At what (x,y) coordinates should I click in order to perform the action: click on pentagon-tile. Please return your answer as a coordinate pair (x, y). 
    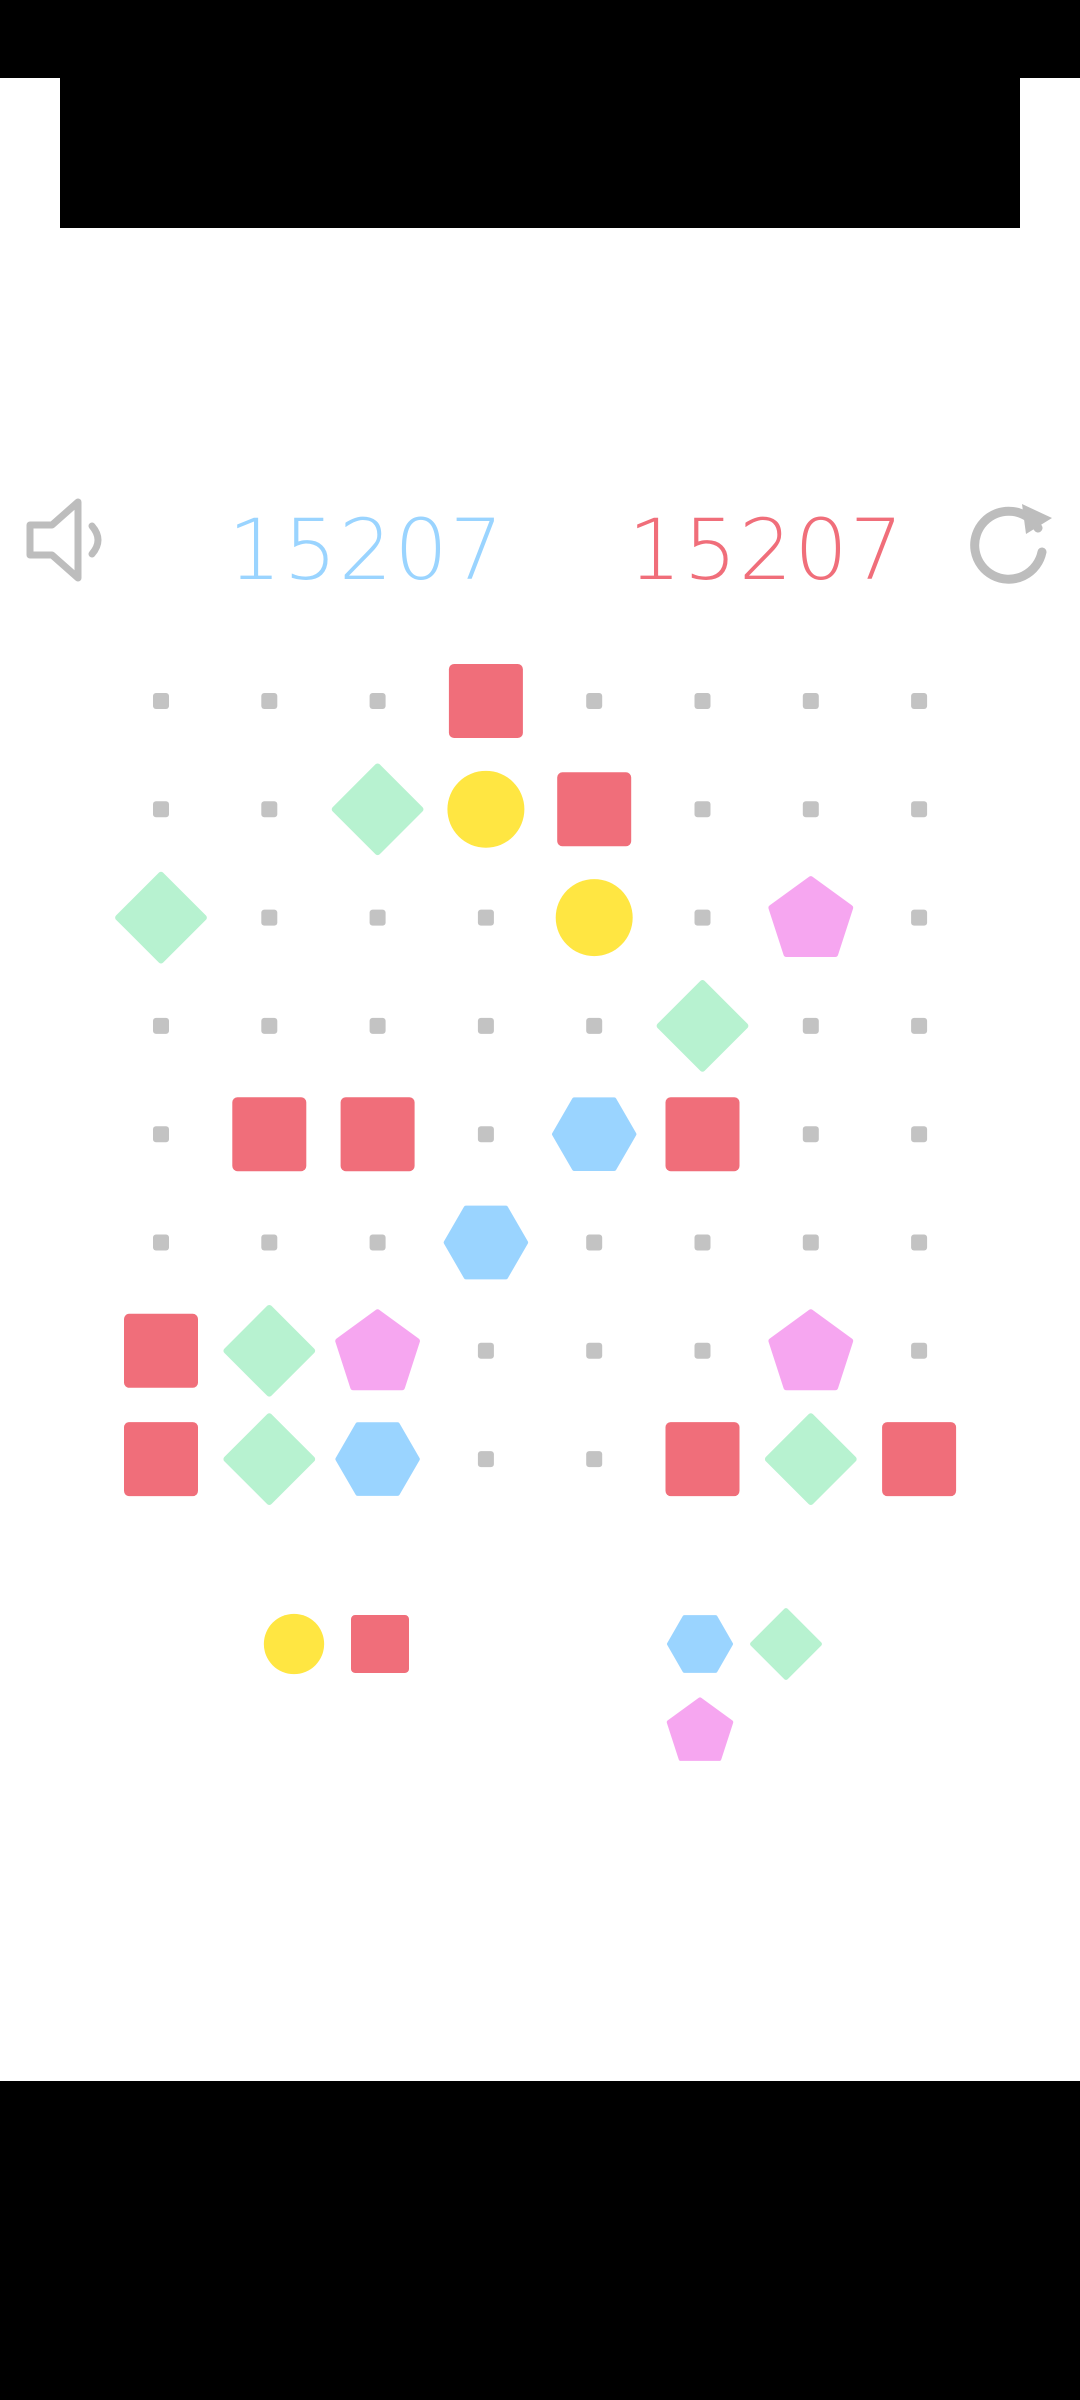
    Looking at the image, I should click on (700, 1729).